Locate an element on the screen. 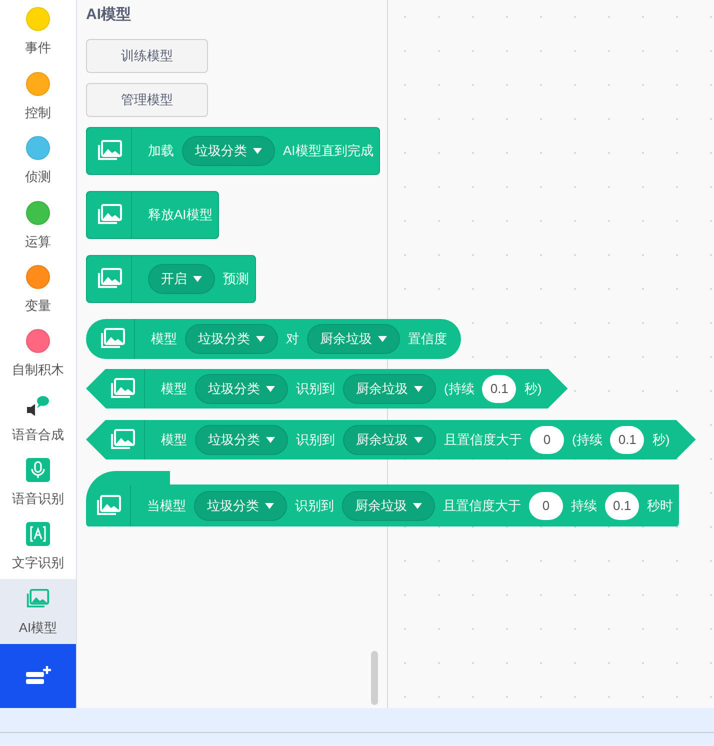 The height and width of the screenshot is (746, 714). palette-button: 训练模型 is located at coordinates (147, 55).